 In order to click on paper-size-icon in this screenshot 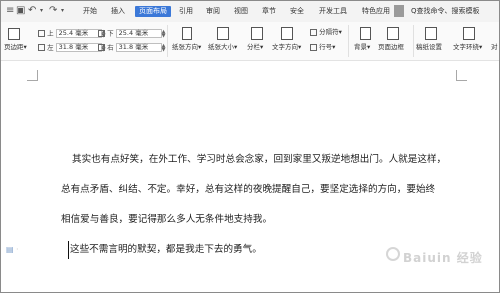, I will do `click(223, 33)`.